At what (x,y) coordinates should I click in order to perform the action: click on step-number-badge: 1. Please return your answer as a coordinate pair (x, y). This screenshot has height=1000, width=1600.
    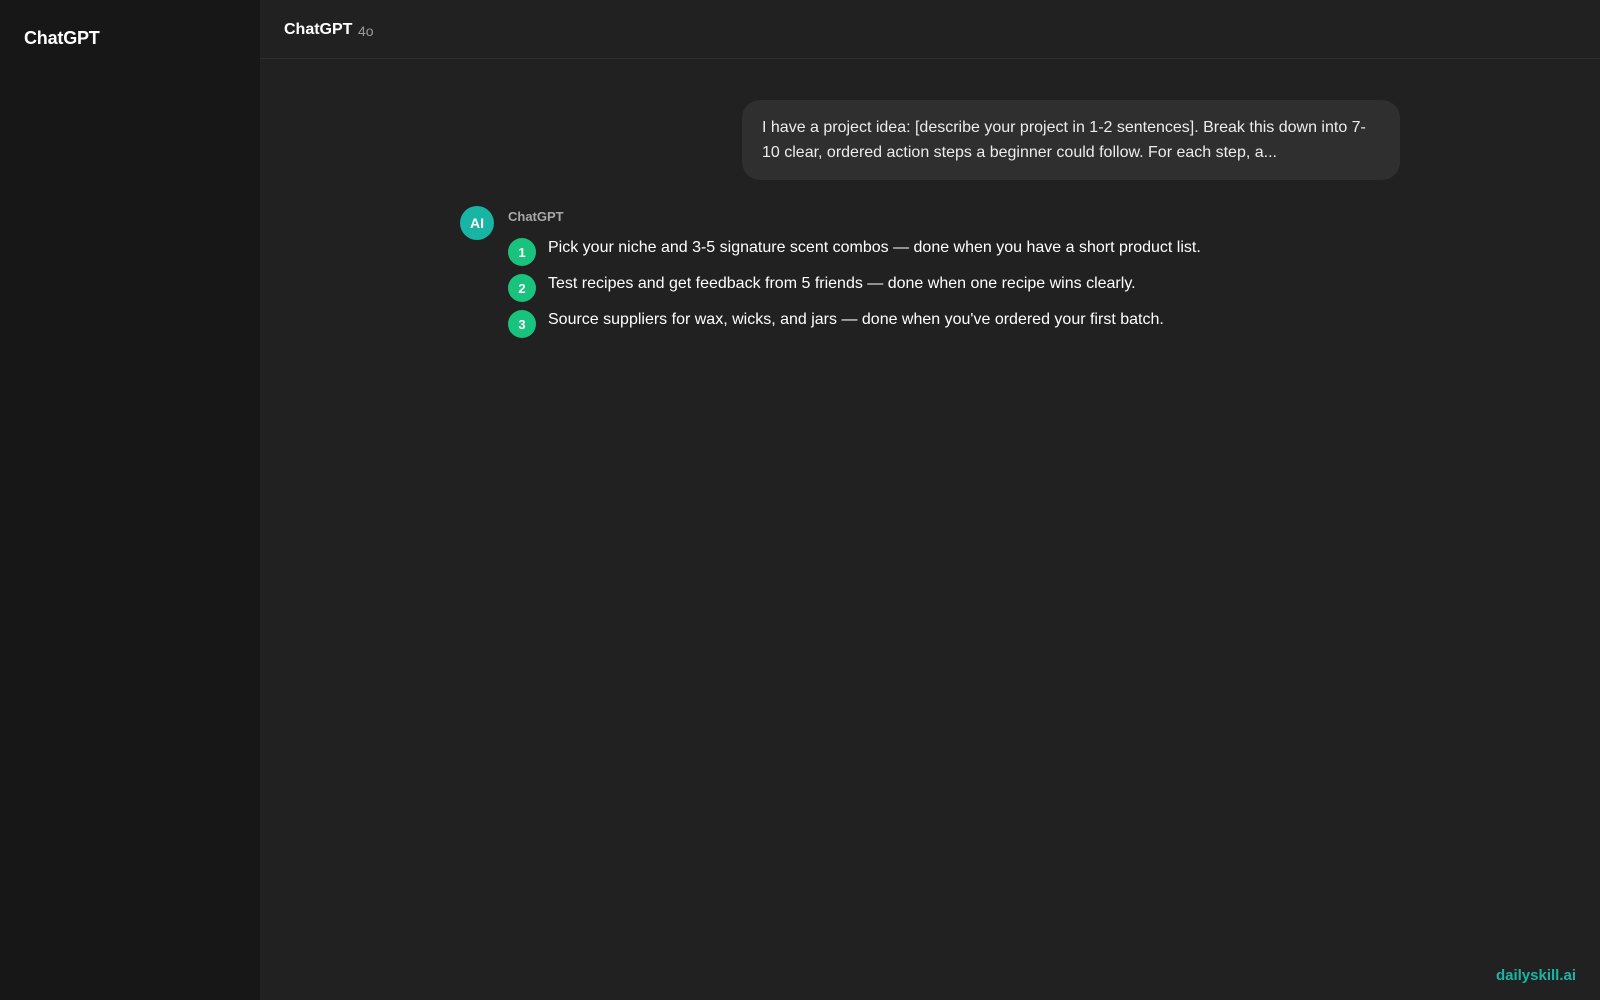
    Looking at the image, I should click on (522, 252).